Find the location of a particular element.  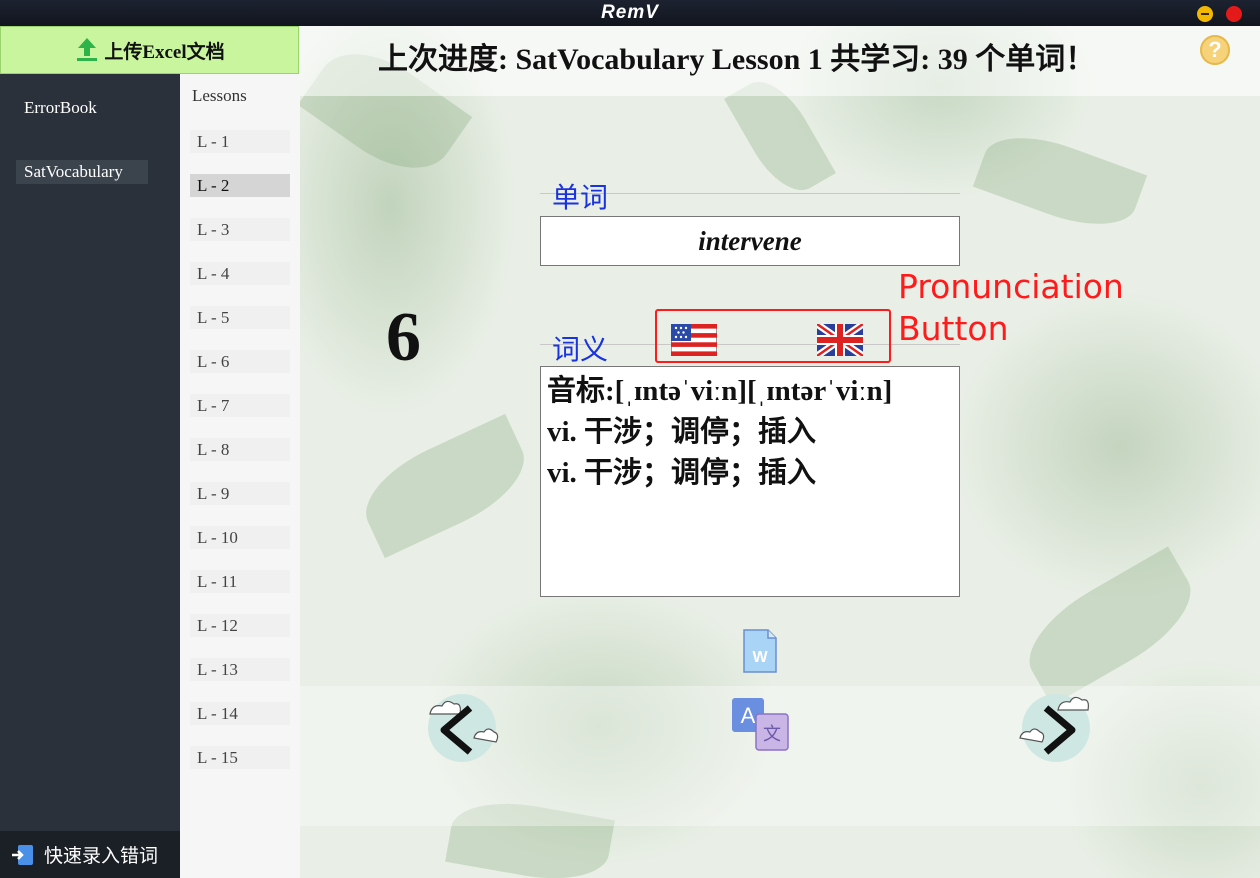

svg-text: 文 is located at coordinates (772, 734).